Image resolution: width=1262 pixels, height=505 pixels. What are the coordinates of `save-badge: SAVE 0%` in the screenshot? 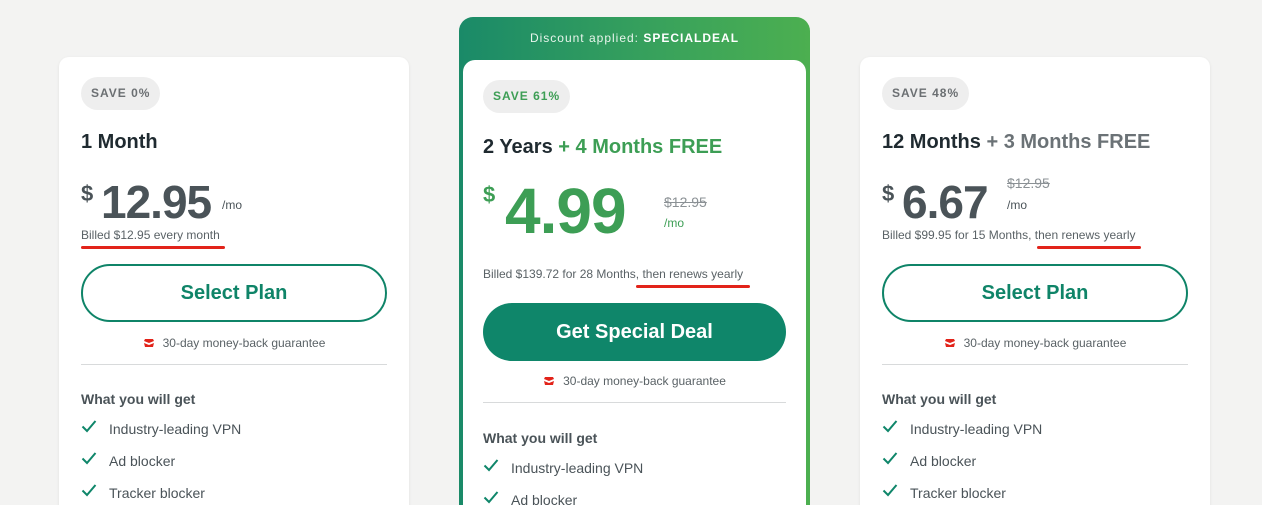 It's located at (121, 93).